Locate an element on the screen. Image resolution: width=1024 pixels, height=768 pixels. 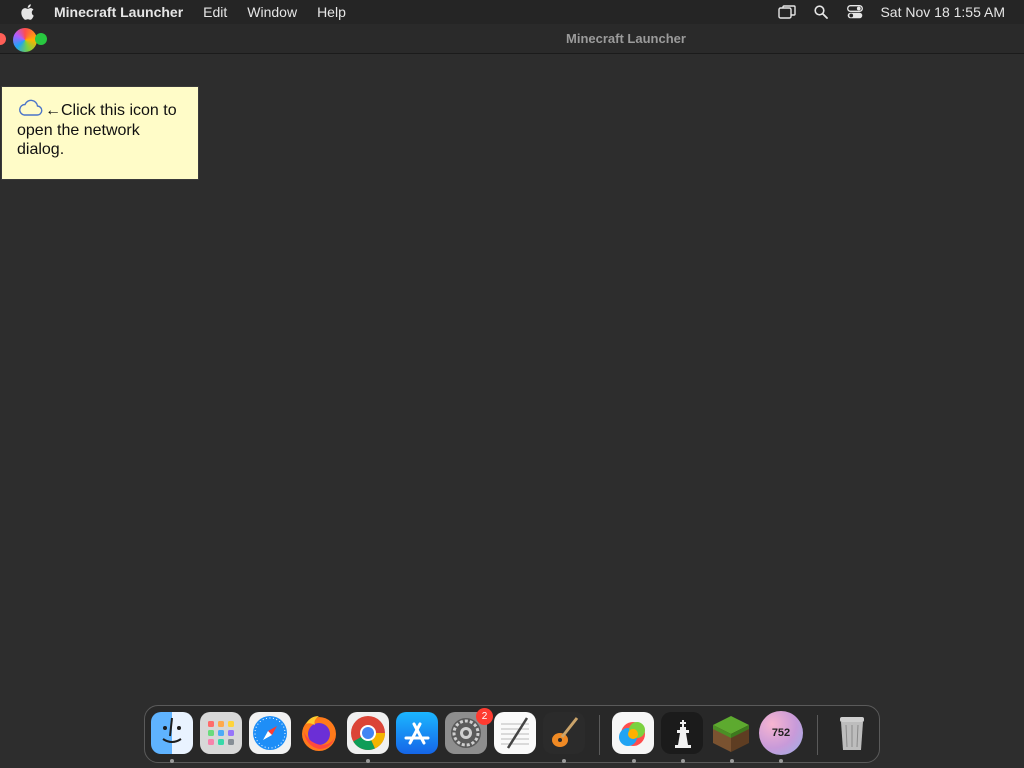
menu-window: Window is located at coordinates (272, 12).